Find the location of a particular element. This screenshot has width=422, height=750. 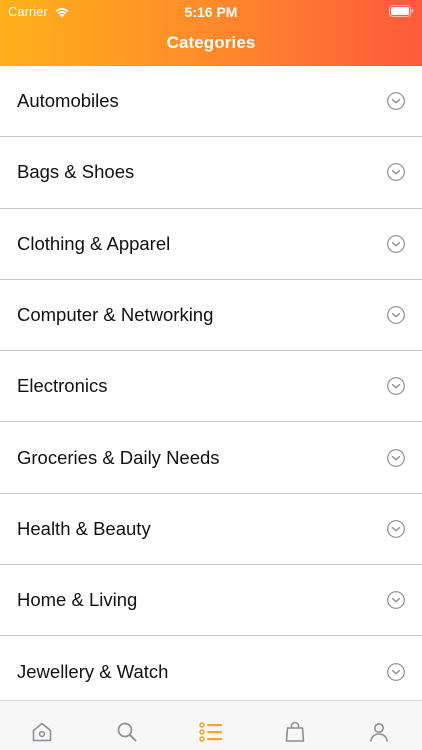

profile-icon is located at coordinates (379, 732).